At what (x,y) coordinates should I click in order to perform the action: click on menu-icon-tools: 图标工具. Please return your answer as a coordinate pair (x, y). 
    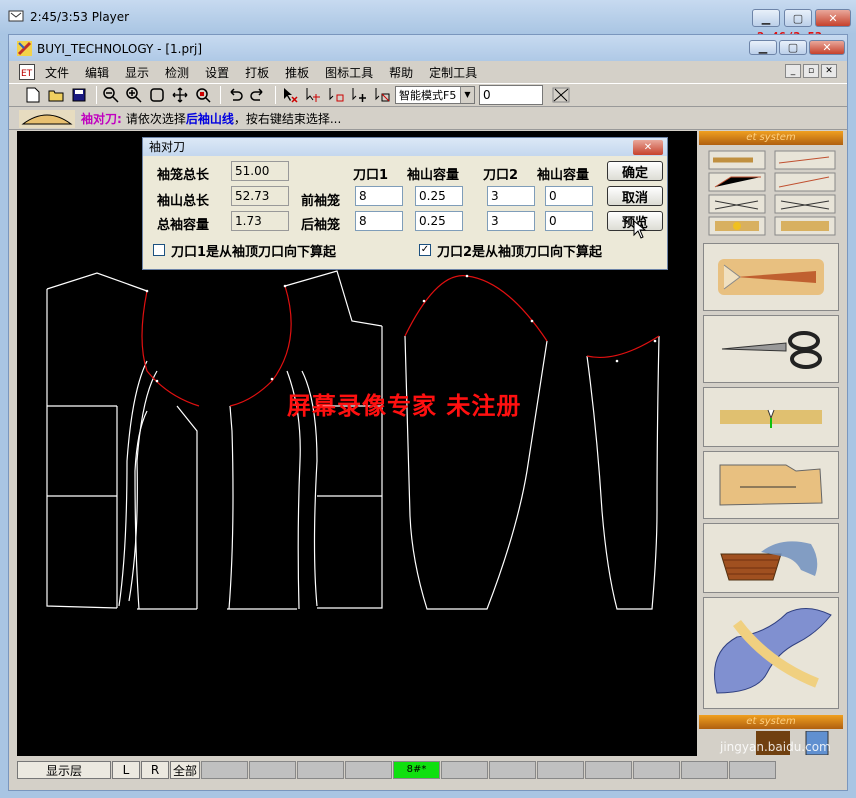
    Looking at the image, I should click on (349, 72).